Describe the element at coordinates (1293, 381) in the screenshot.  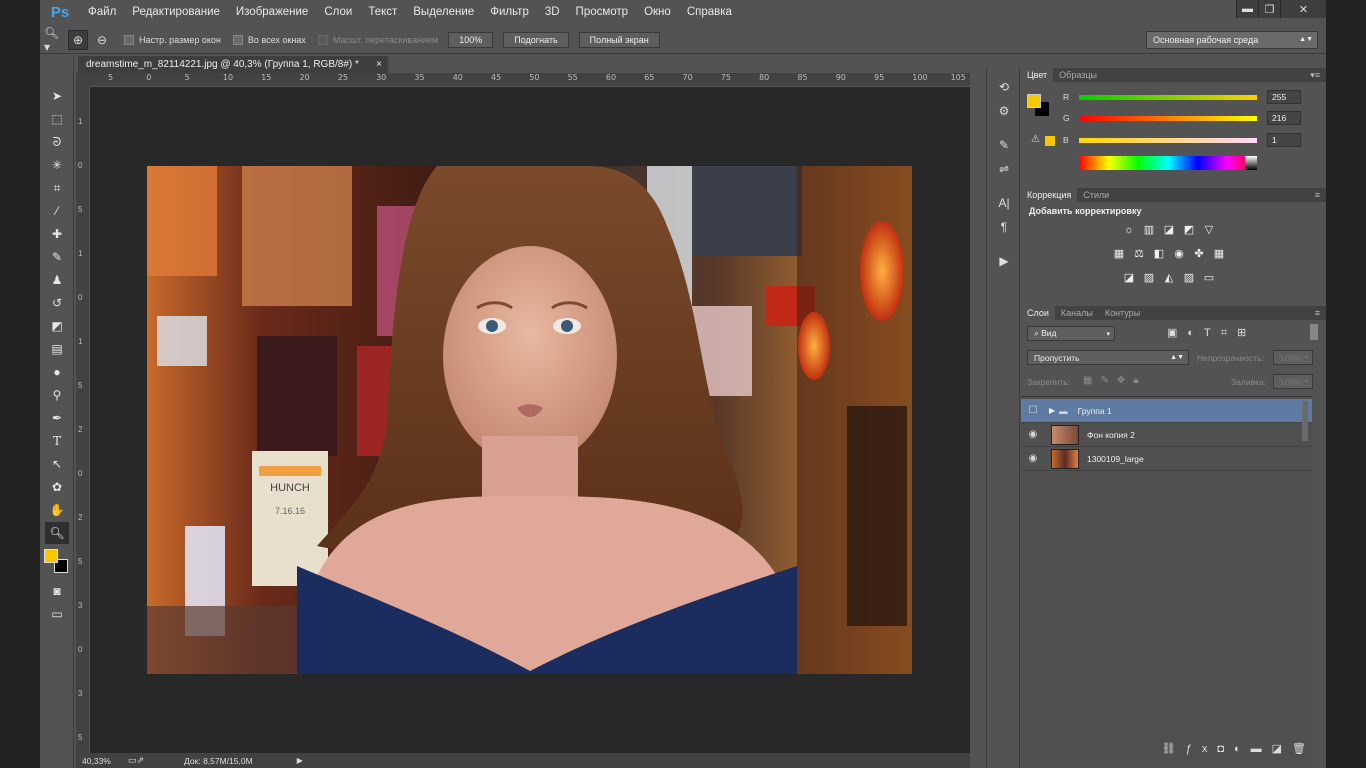
I see `fill-field: 100% ▾` at that location.